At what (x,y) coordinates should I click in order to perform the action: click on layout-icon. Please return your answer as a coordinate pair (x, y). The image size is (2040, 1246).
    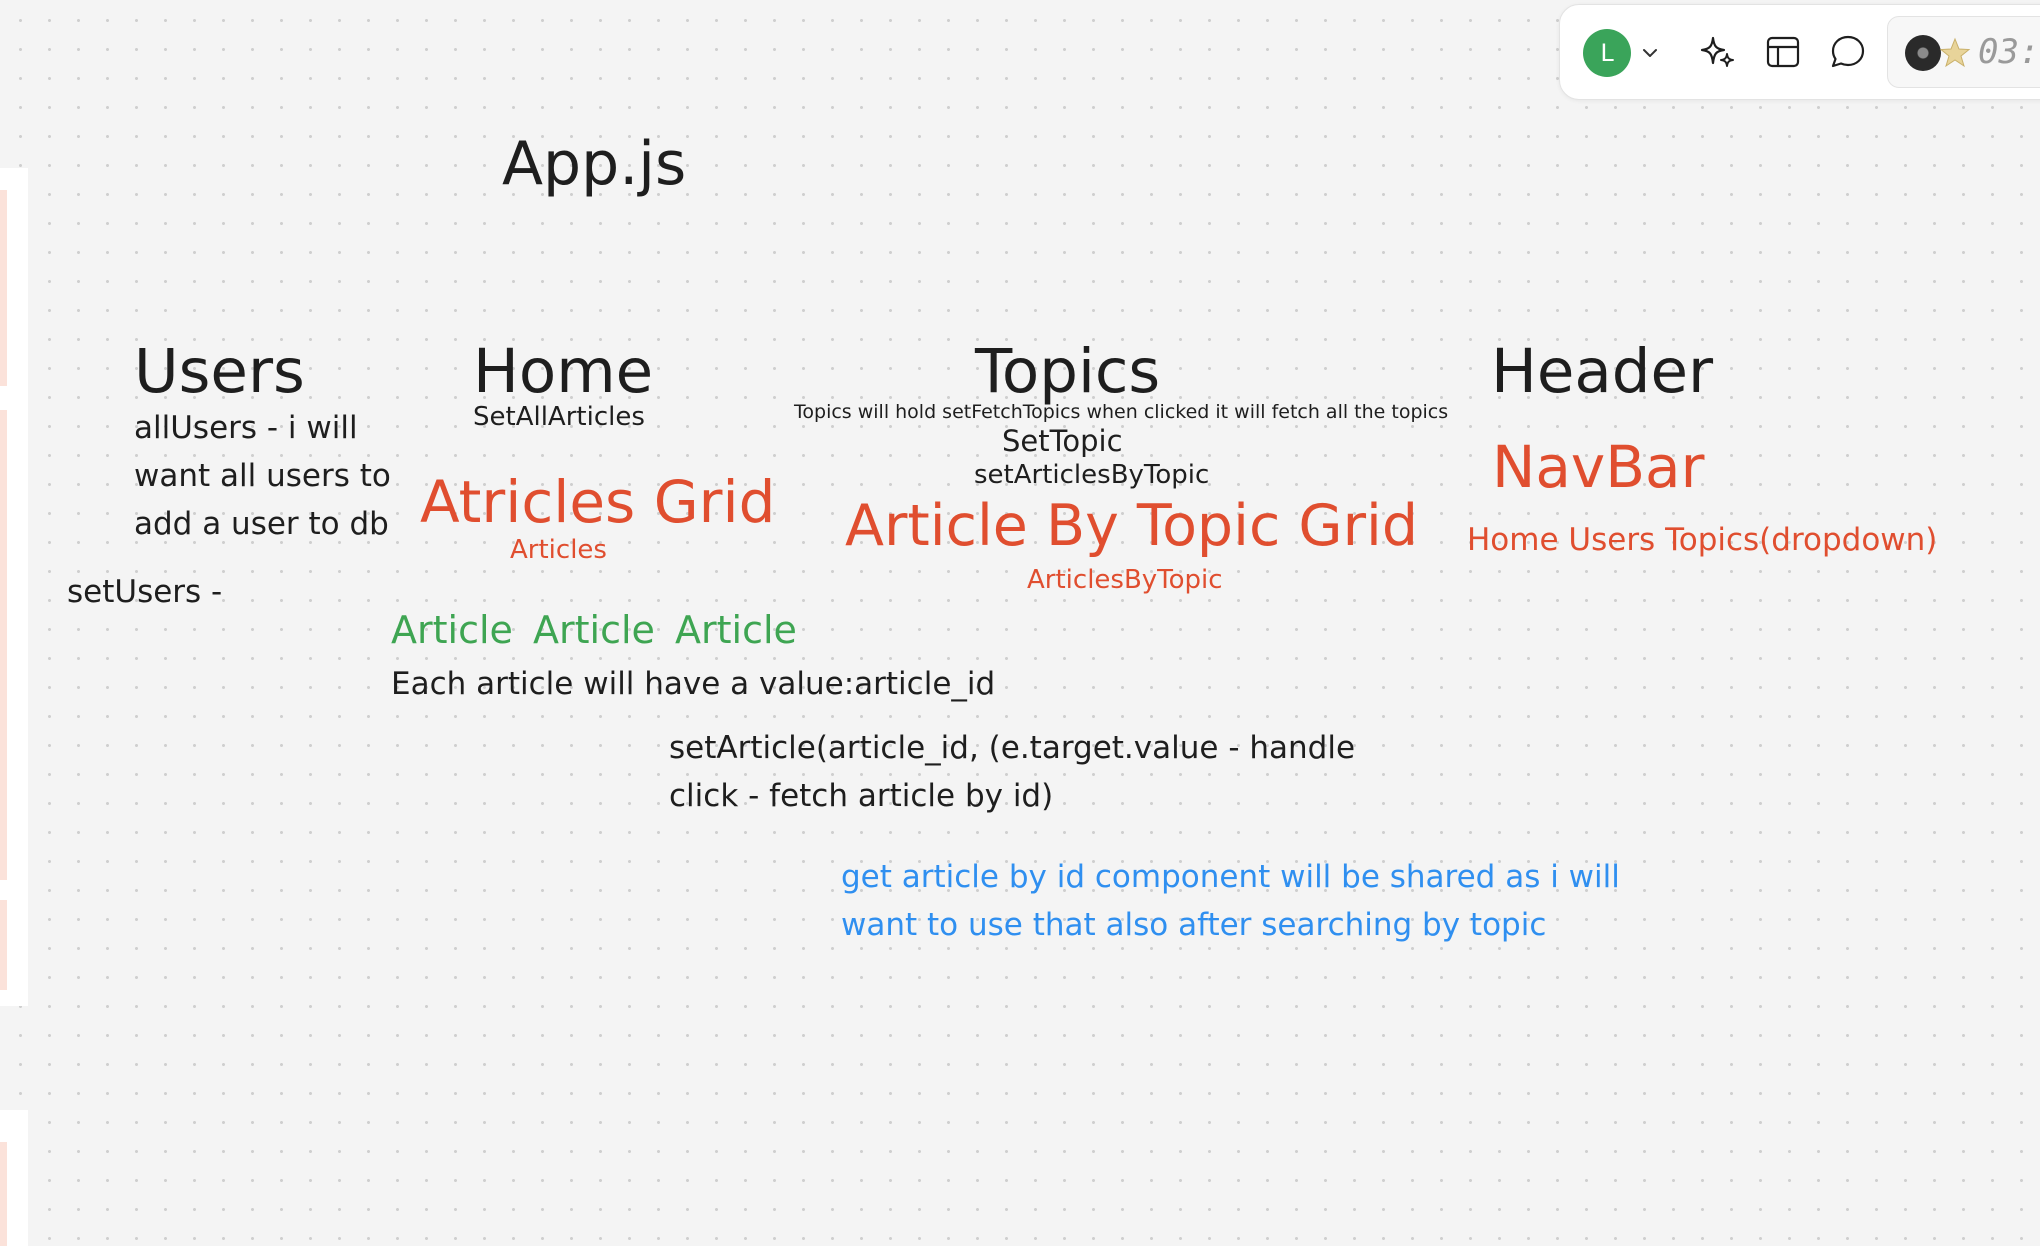
    Looking at the image, I should click on (1783, 52).